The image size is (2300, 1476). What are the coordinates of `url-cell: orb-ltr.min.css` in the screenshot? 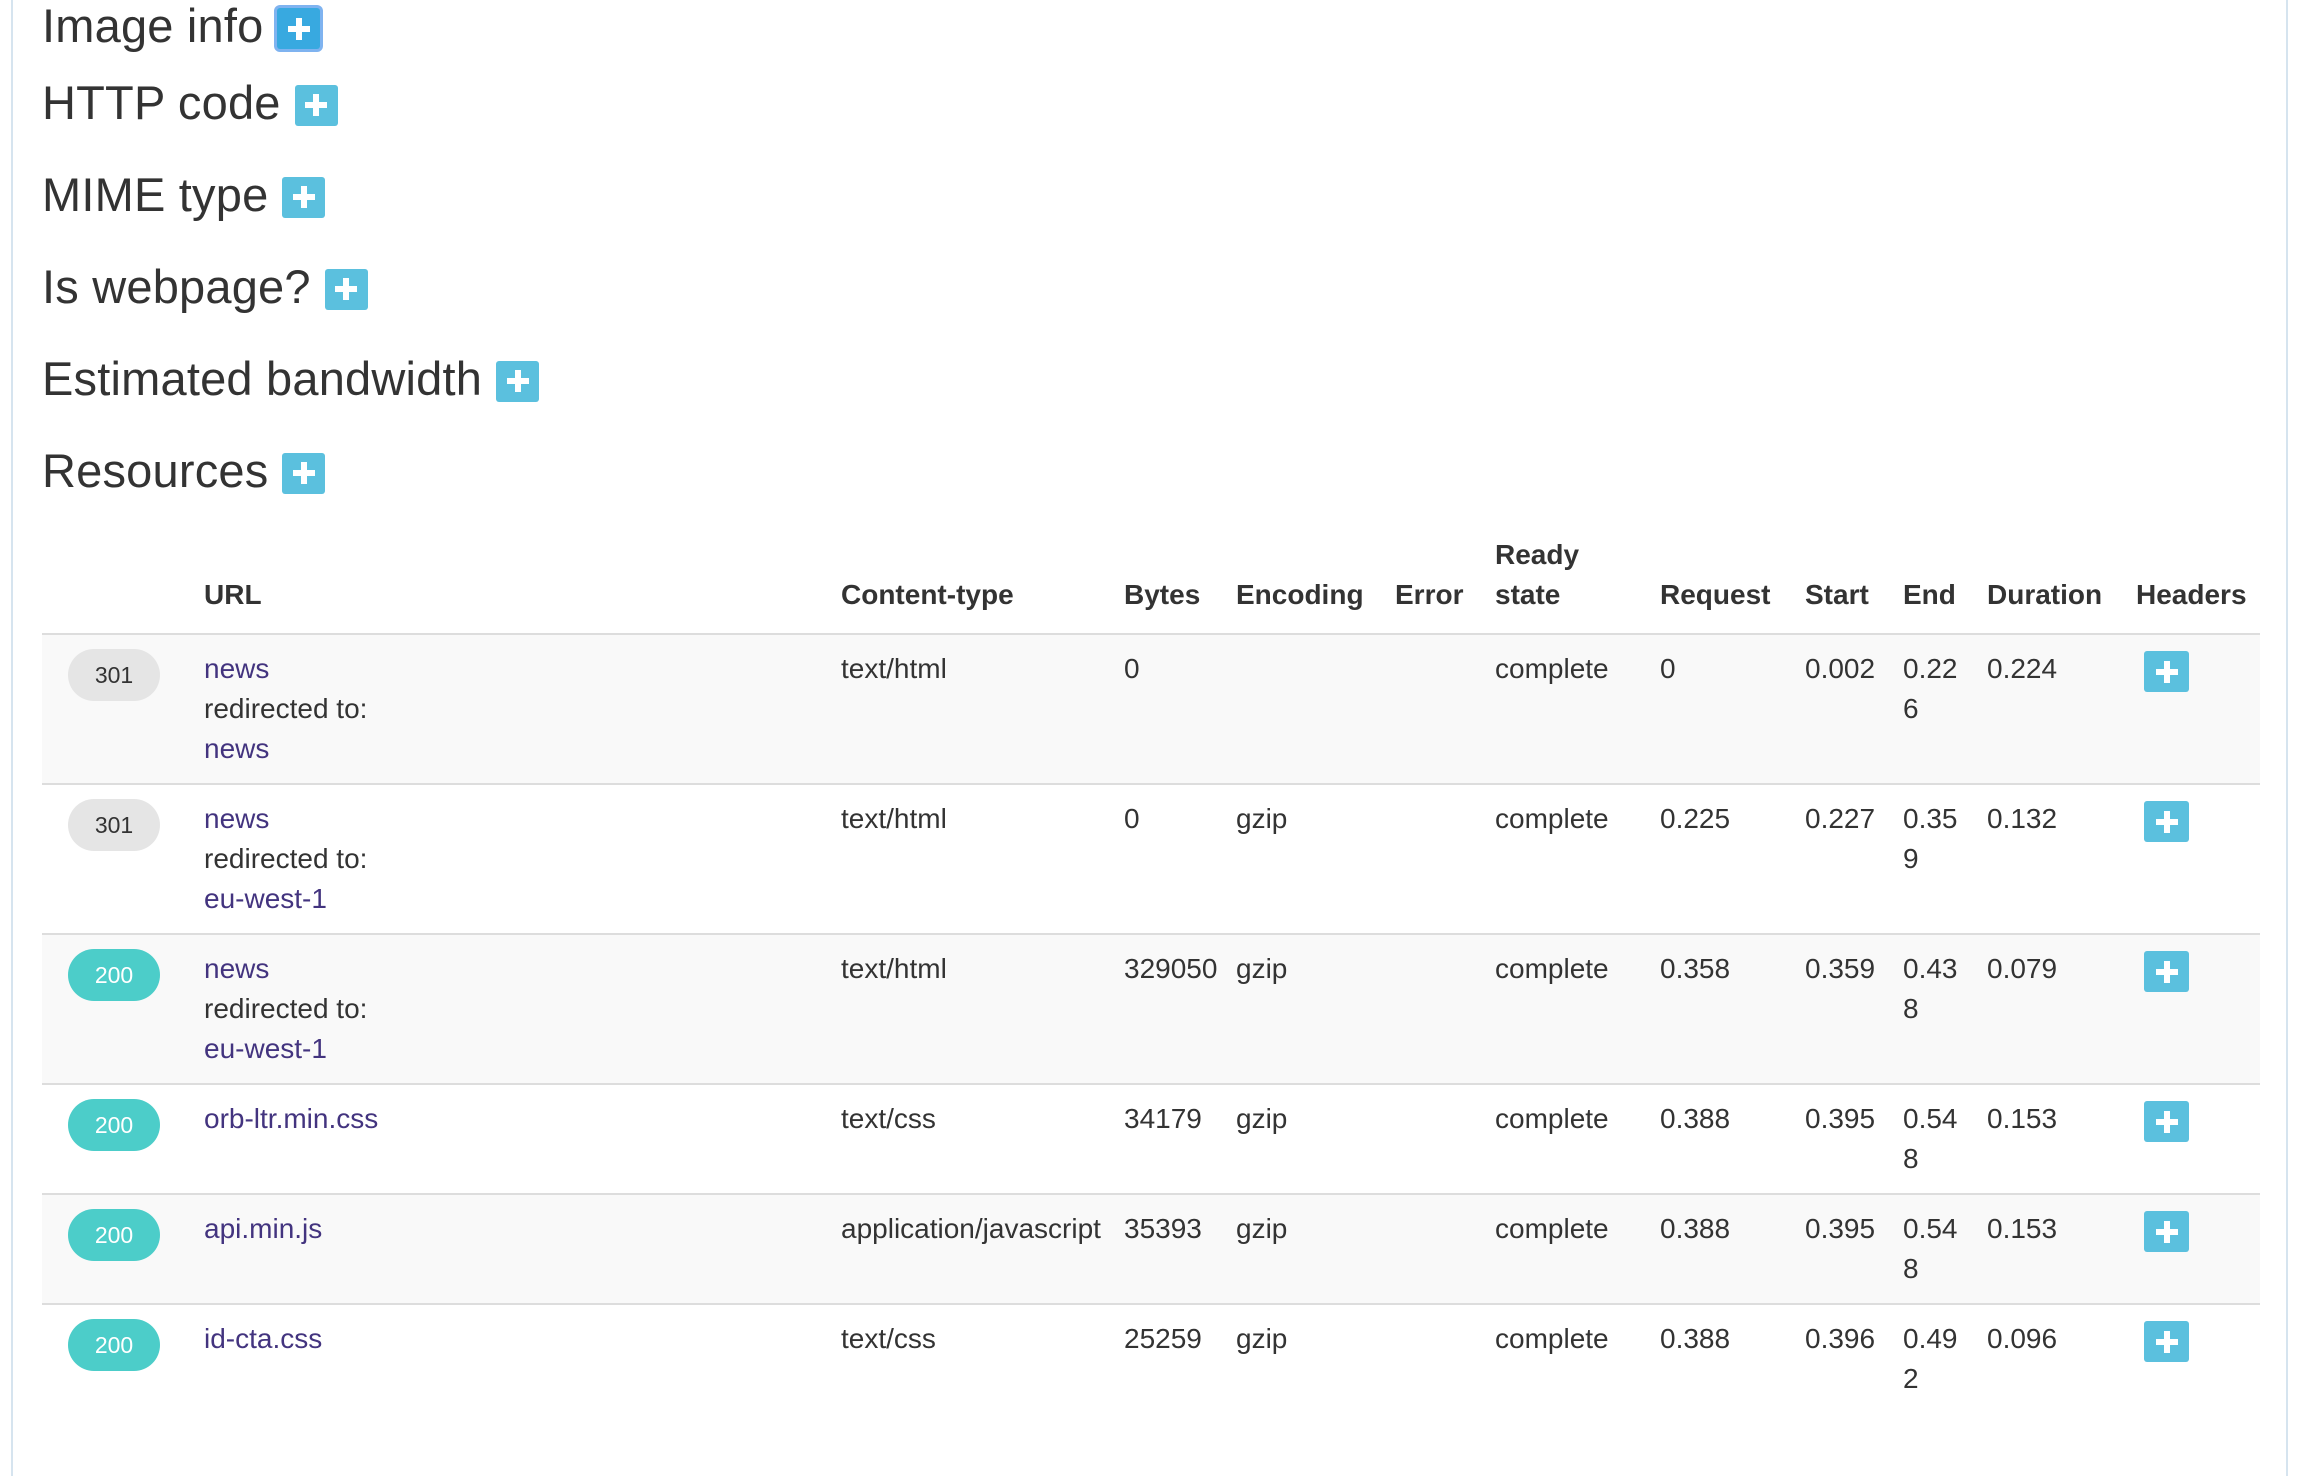 It's located at (514, 1138).